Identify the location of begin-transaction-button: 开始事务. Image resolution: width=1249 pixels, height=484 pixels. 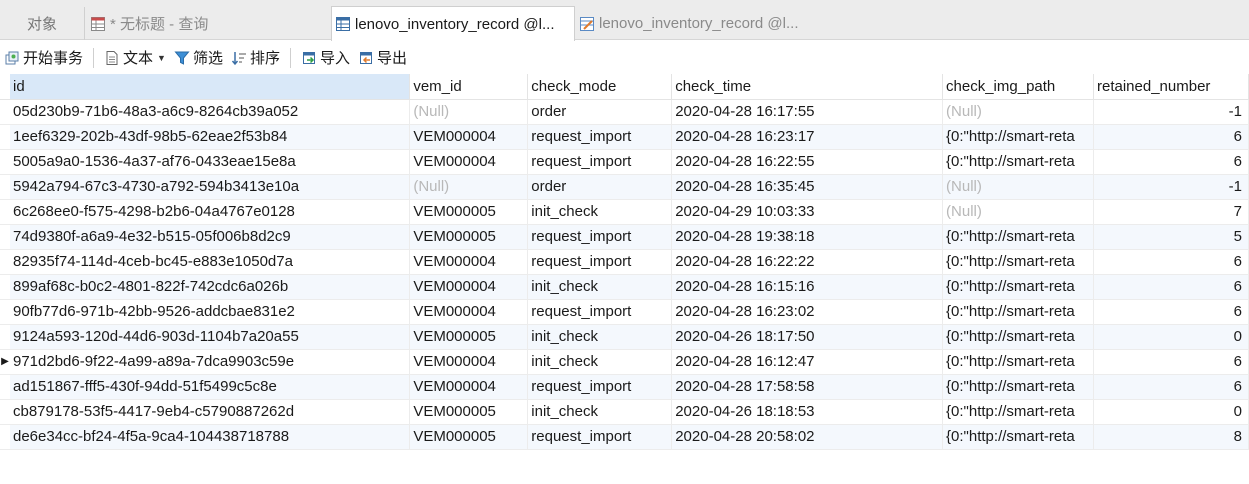
(43, 58).